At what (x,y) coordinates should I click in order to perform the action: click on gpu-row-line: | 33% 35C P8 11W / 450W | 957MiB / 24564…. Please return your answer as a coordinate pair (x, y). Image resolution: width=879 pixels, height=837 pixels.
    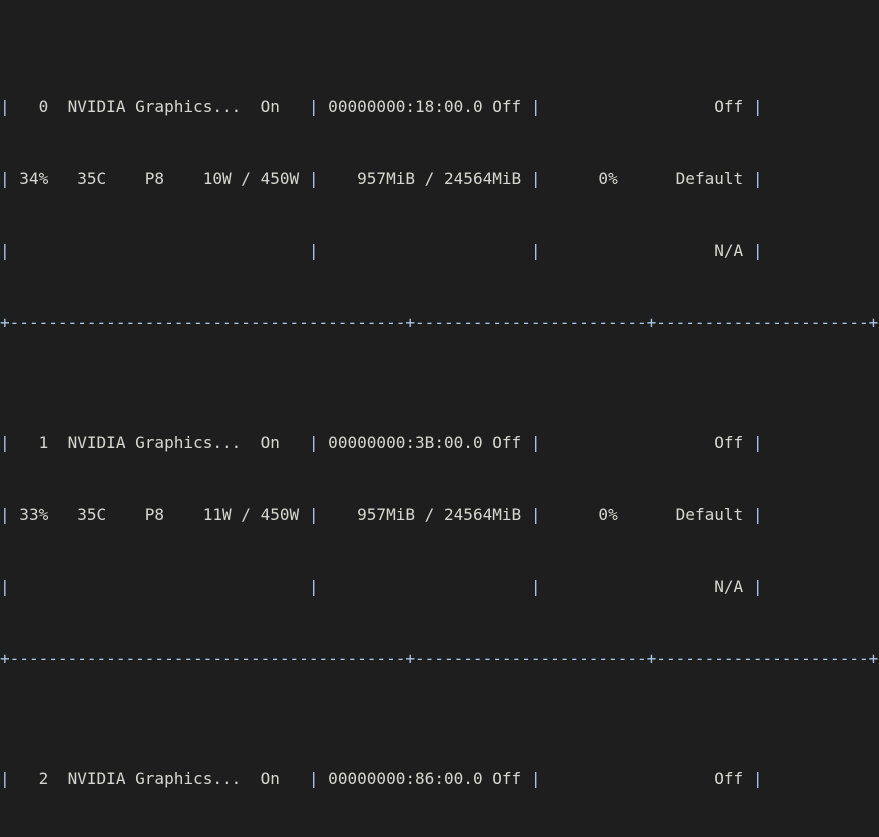
    Looking at the image, I should click on (381, 514).